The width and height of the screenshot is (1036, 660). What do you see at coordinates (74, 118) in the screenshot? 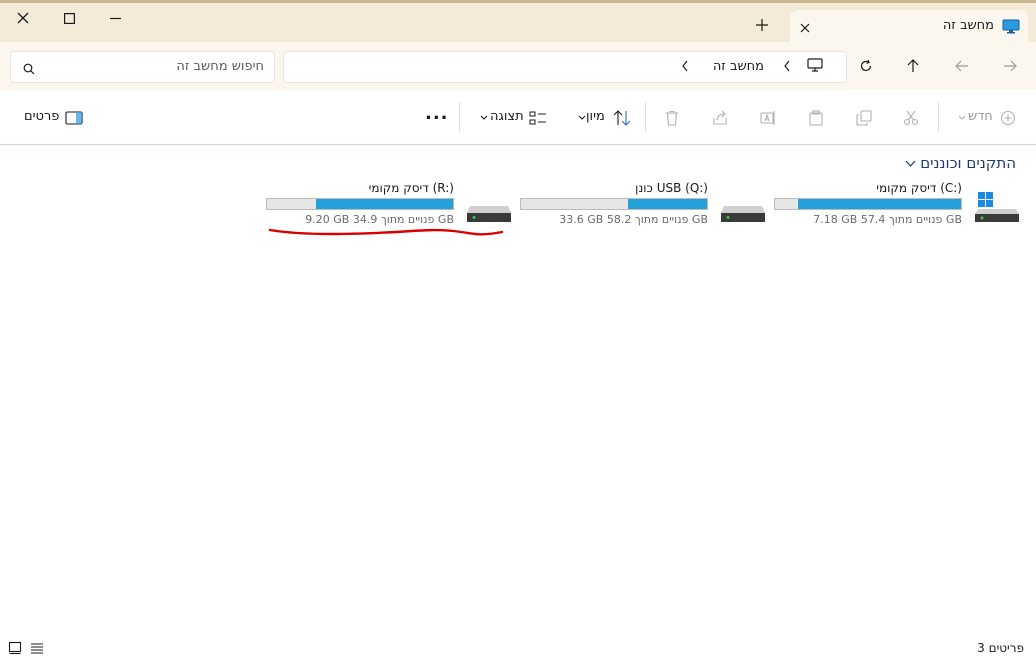
I see `details-pane-icon` at bounding box center [74, 118].